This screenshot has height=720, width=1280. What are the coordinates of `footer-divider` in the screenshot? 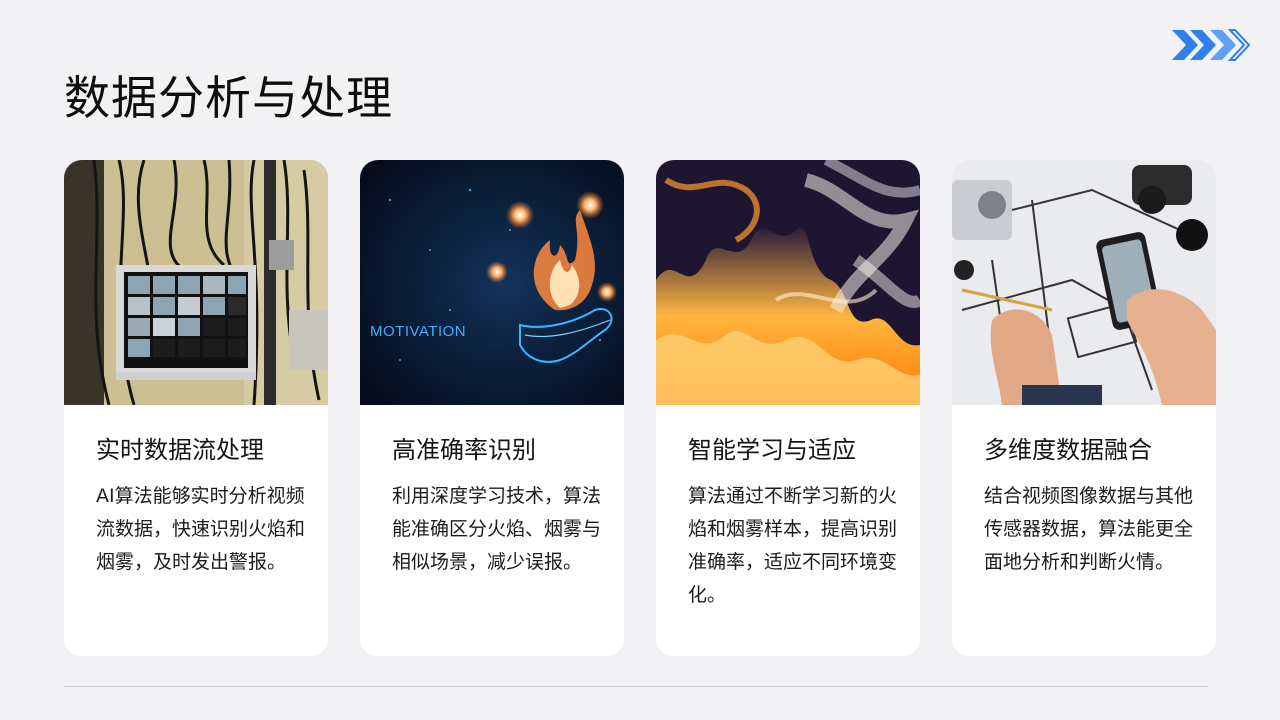 It's located at (636, 686).